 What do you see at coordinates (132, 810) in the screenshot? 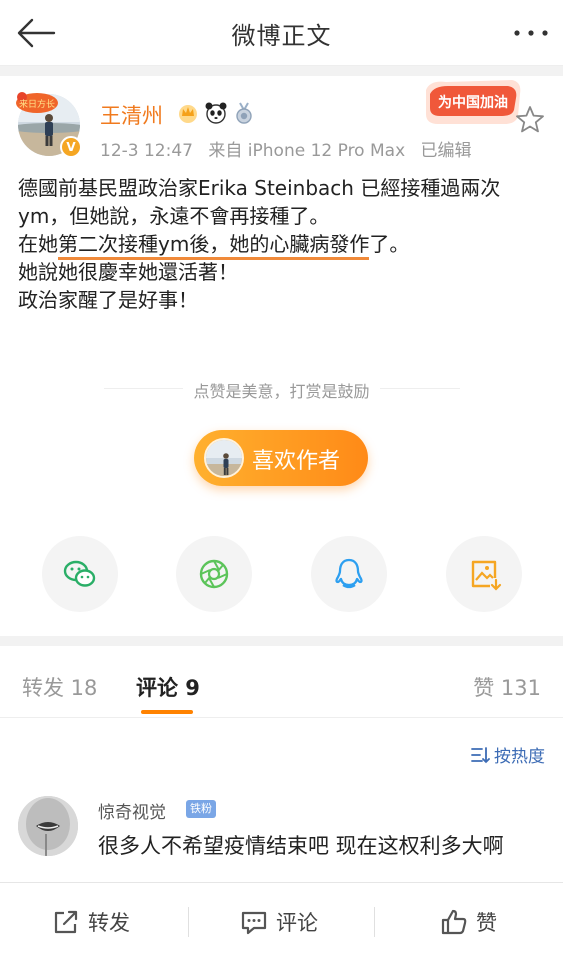
I see `commenter-name: 惊奇视觉` at bounding box center [132, 810].